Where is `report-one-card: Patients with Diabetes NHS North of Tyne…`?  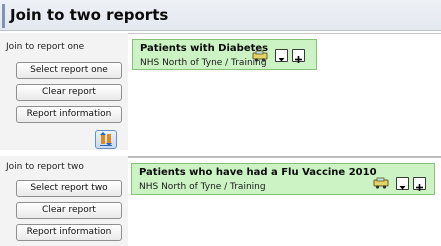 report-one-card: Patients with Diabetes NHS North of Tyne… is located at coordinates (224, 54).